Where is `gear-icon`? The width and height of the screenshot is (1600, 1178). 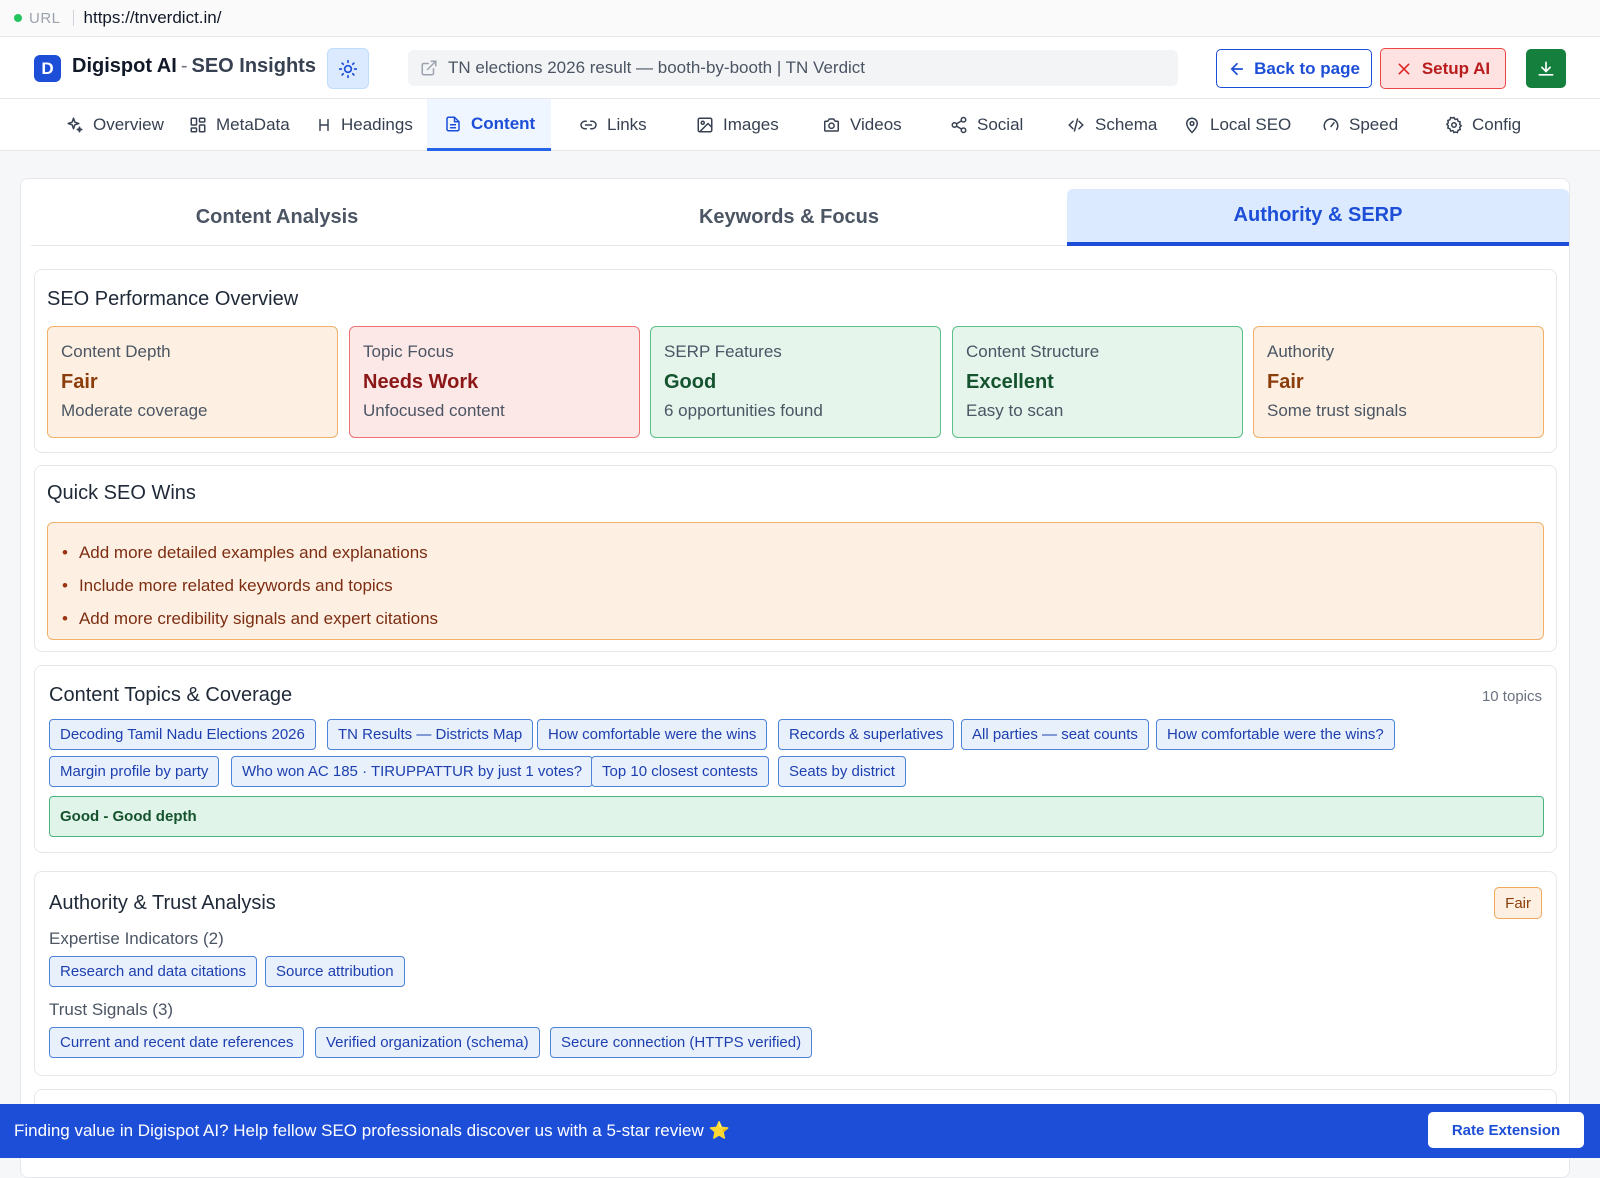 gear-icon is located at coordinates (1454, 125).